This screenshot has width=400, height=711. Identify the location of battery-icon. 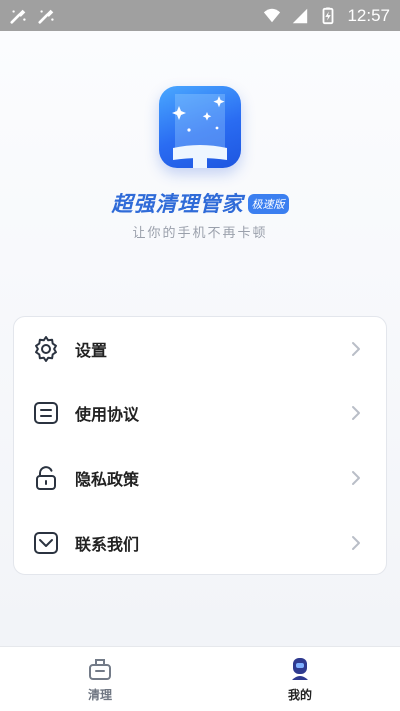
(328, 15).